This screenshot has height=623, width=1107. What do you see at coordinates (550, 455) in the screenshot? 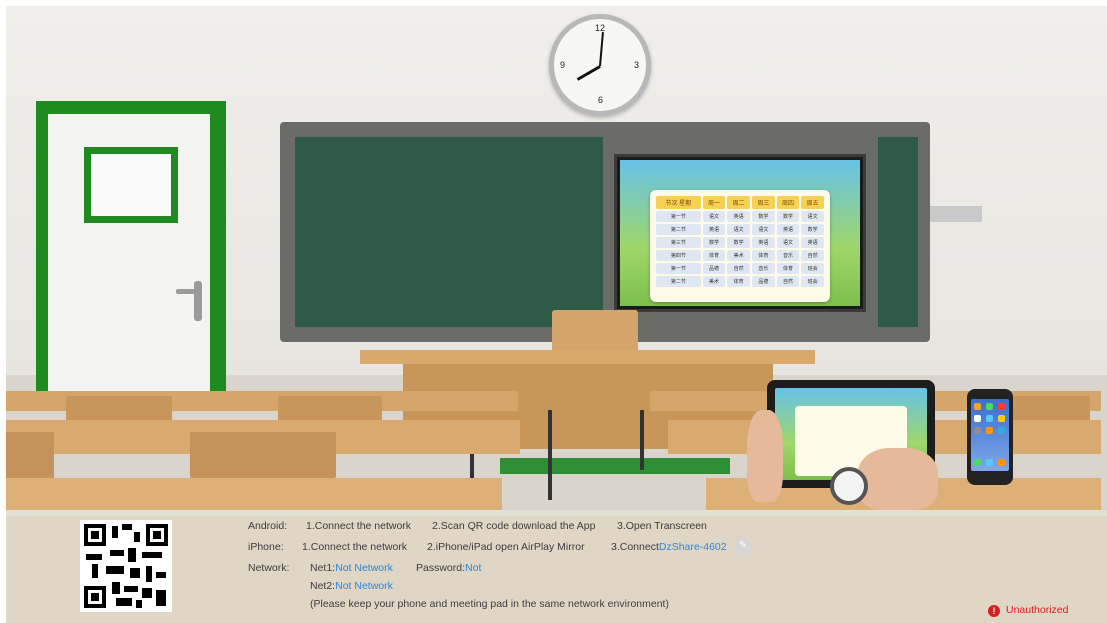
I see `desk-leg` at bounding box center [550, 455].